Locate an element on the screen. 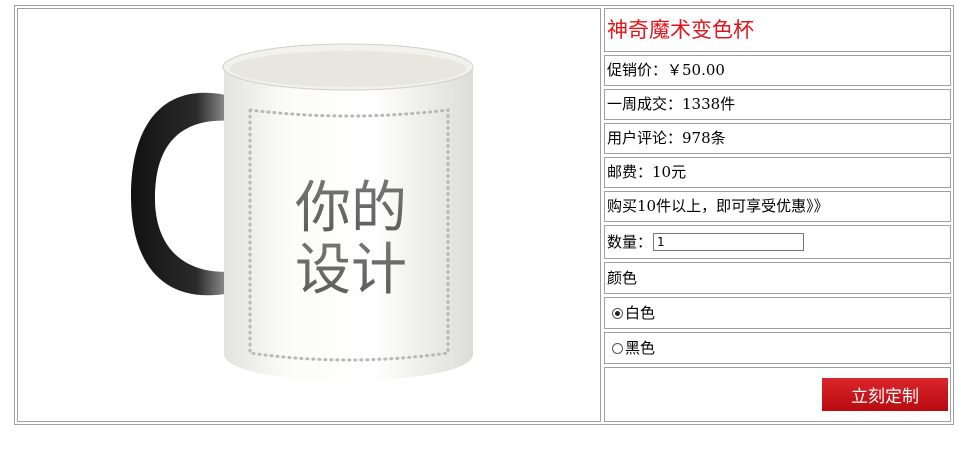 The height and width of the screenshot is (452, 970). weekly-sales: 一周成交：1338件 is located at coordinates (777, 104).